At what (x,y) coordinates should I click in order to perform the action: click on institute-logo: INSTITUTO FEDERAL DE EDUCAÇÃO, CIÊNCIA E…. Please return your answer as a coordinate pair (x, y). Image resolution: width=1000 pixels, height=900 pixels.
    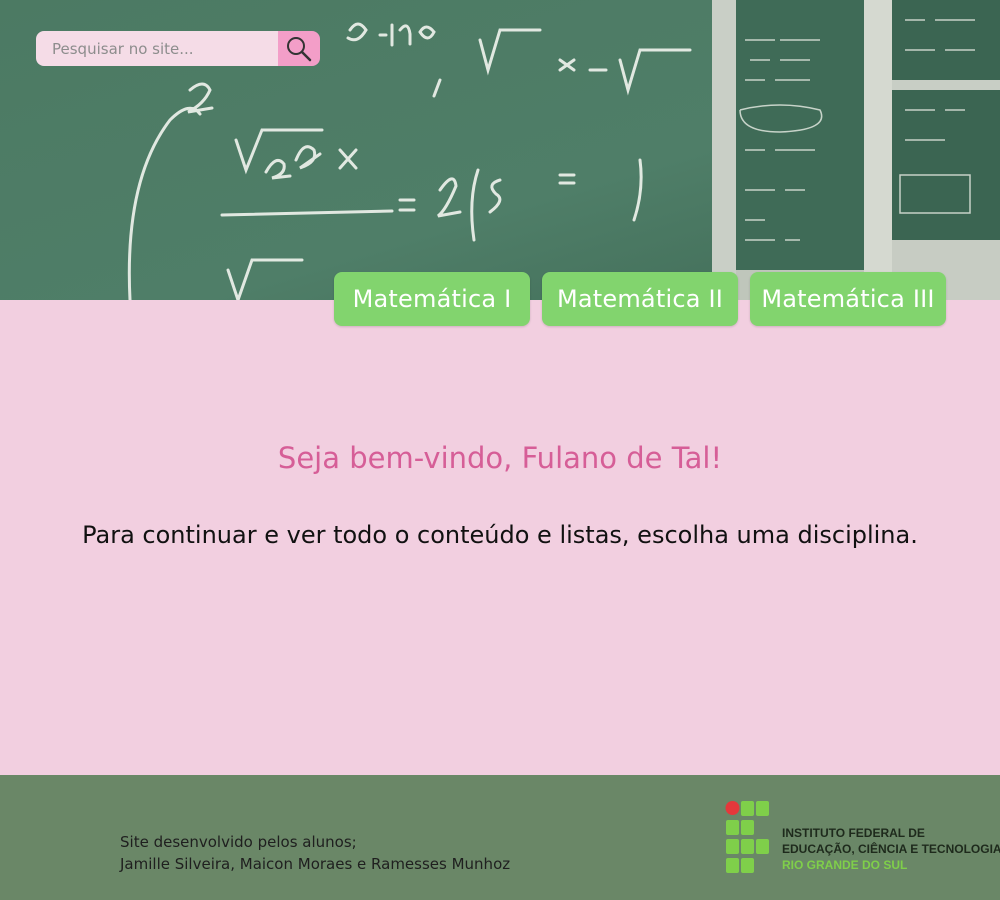
    Looking at the image, I should click on (862, 841).